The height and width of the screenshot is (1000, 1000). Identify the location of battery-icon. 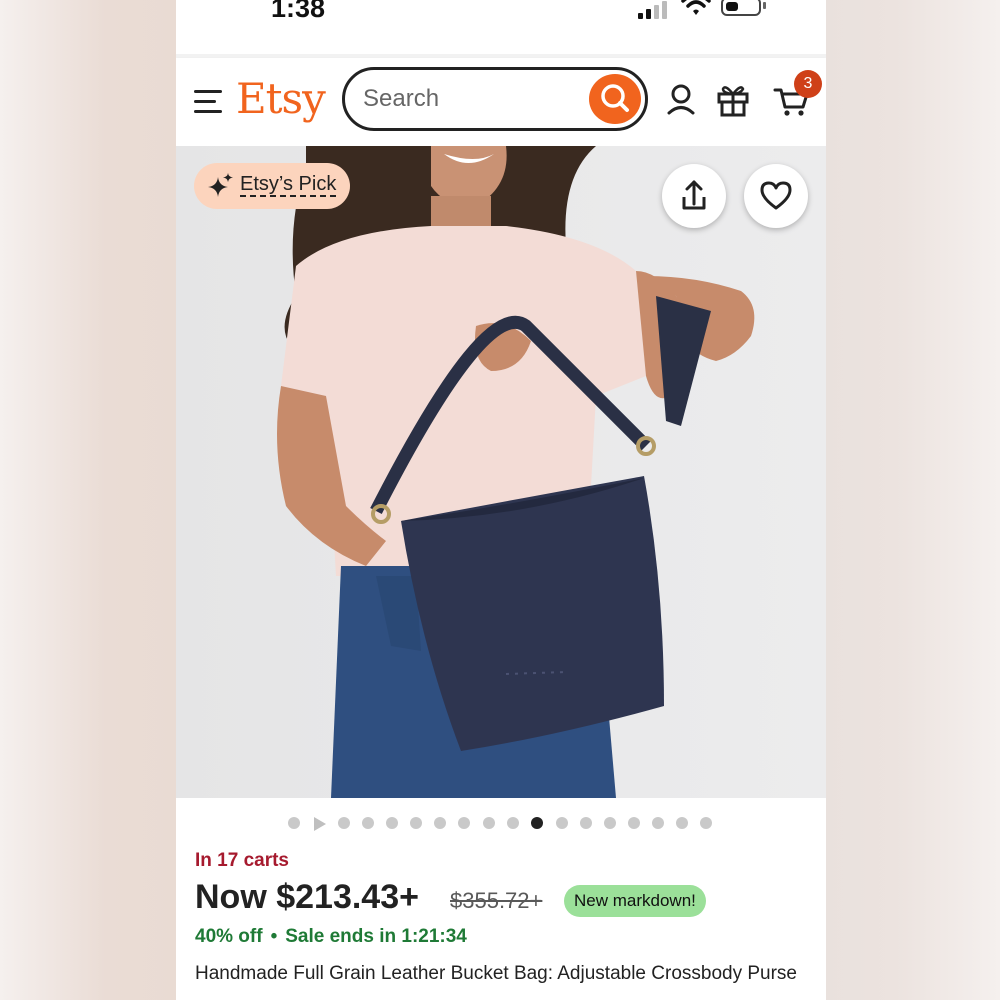
(741, 8).